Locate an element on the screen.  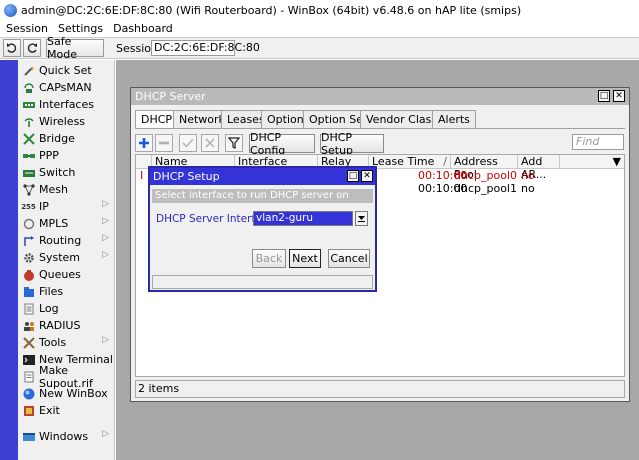
menu-bar: Session Settings Dashboard is located at coordinates (319, 28).